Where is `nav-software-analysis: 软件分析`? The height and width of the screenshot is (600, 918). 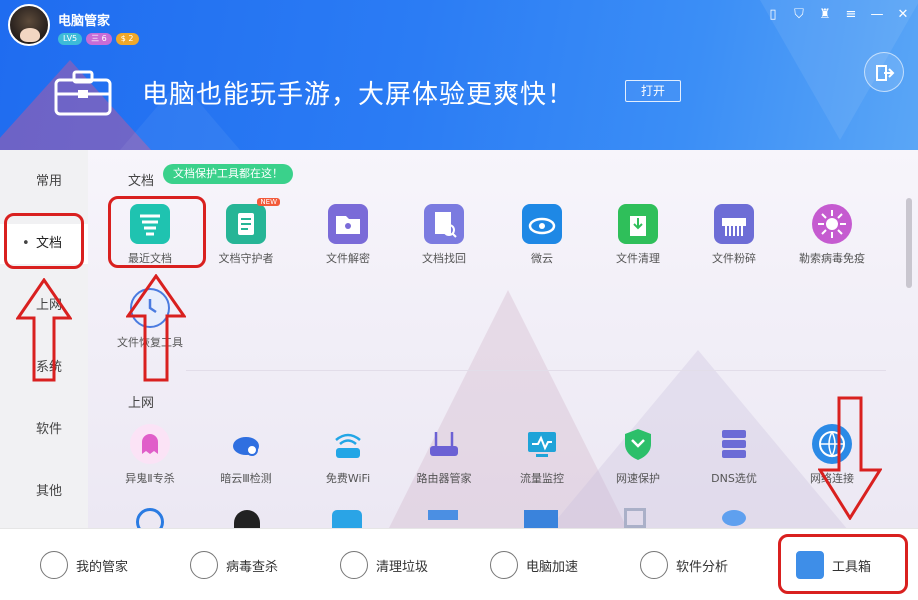 nav-software-analysis: 软件分析 is located at coordinates (684, 565).